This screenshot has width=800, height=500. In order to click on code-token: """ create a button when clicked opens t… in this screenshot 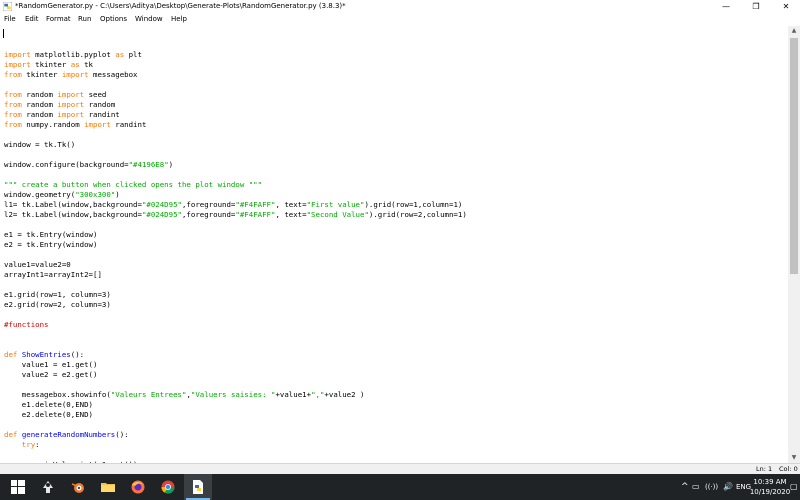, I will do `click(133, 184)`.